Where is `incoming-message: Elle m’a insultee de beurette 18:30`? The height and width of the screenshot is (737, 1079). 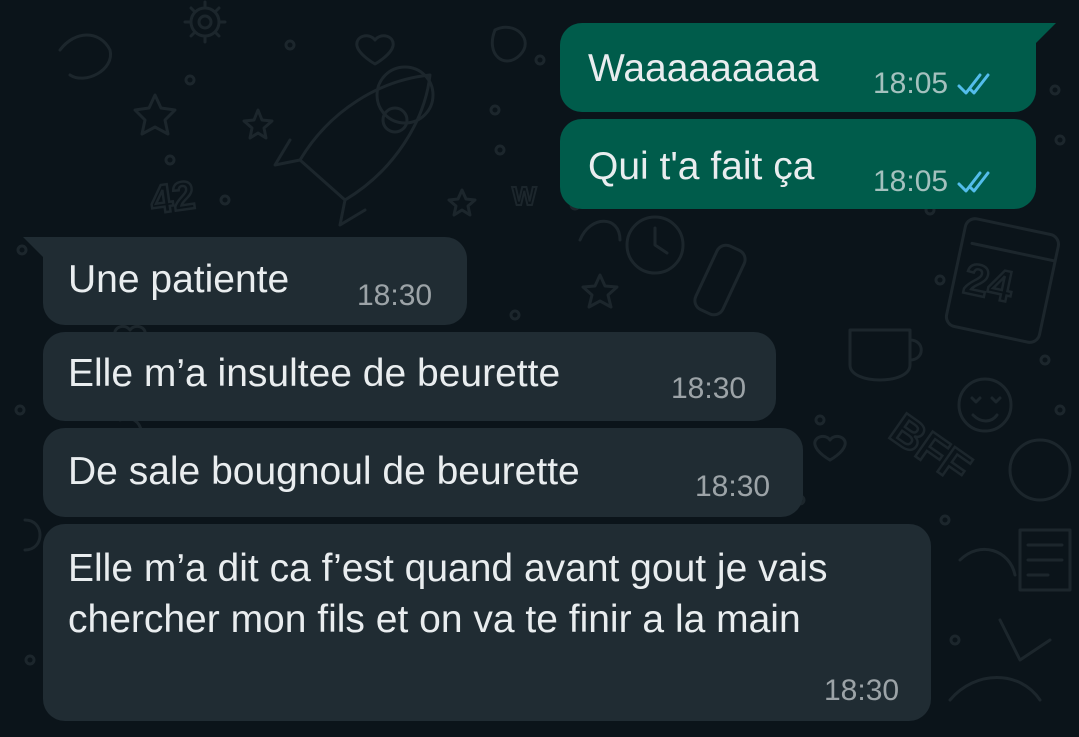
incoming-message: Elle m’a insultee de beurette 18:30 is located at coordinates (409, 376).